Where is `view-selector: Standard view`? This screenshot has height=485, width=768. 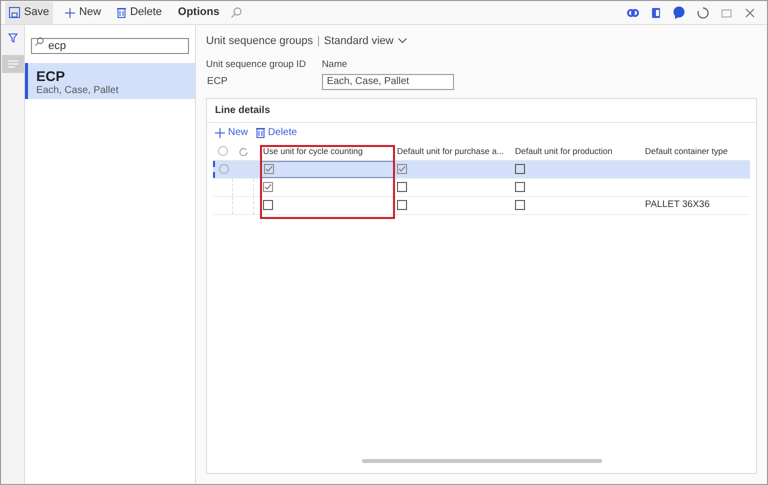
view-selector: Standard view is located at coordinates (365, 41).